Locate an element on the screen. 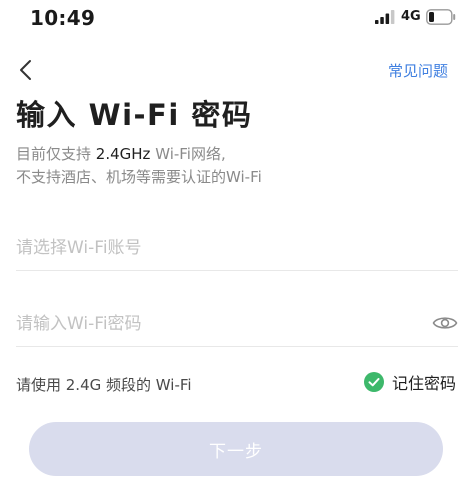 The width and height of the screenshot is (472, 481). status-bar: 10:49 4G is located at coordinates (236, 18).